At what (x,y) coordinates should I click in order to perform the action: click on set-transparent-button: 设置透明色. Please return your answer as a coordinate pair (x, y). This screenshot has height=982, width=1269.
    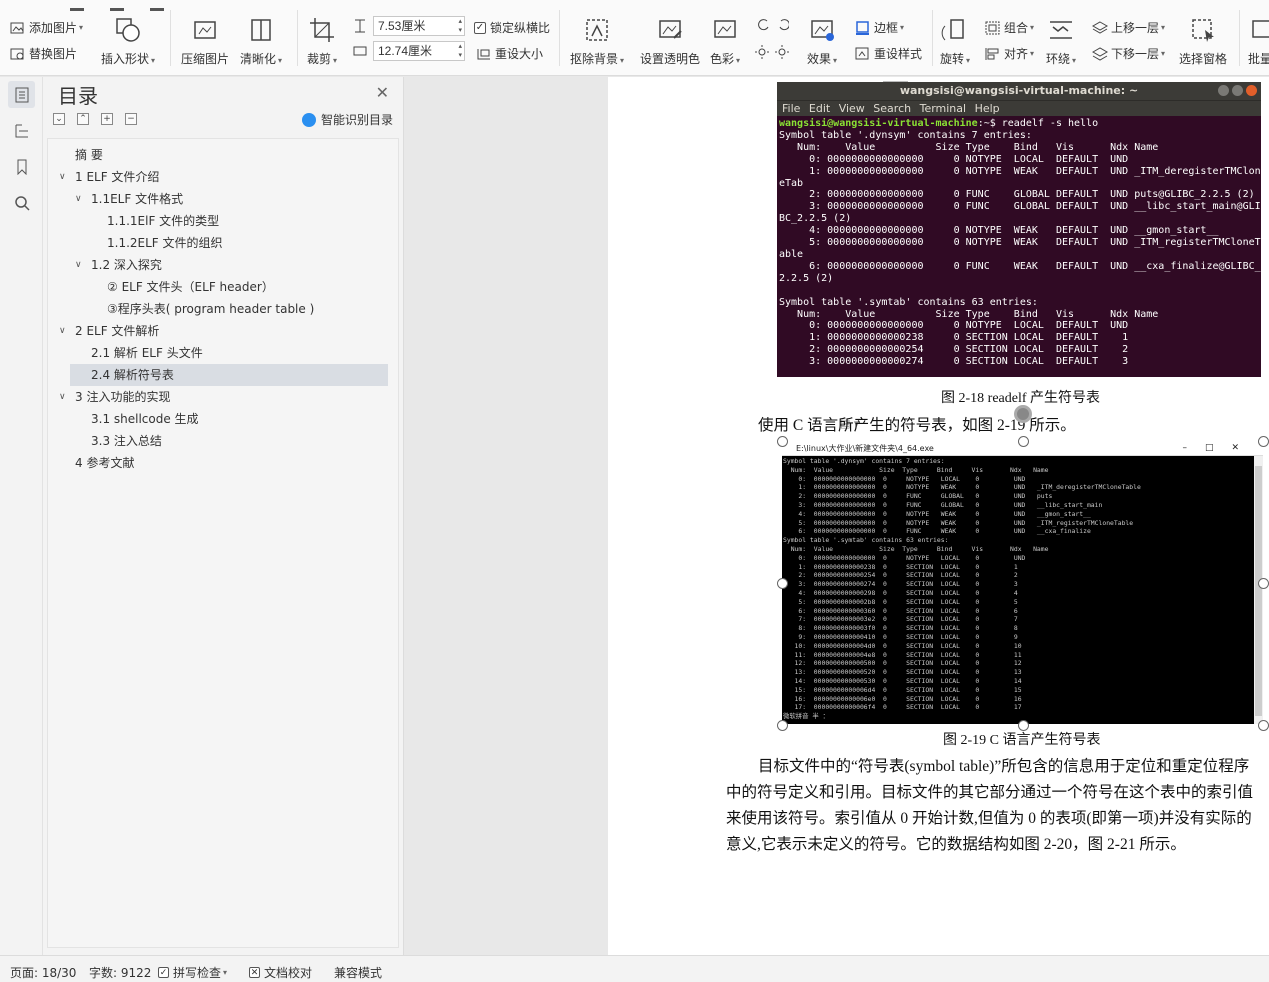
    Looking at the image, I should click on (670, 41).